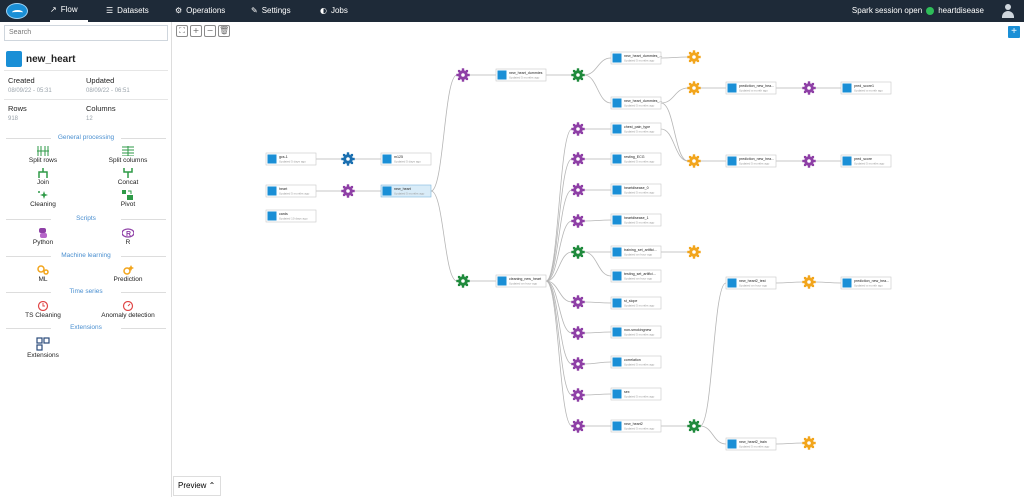  I want to click on dataset-node: new_heartUpdated 5 months ago, so click(406, 191).